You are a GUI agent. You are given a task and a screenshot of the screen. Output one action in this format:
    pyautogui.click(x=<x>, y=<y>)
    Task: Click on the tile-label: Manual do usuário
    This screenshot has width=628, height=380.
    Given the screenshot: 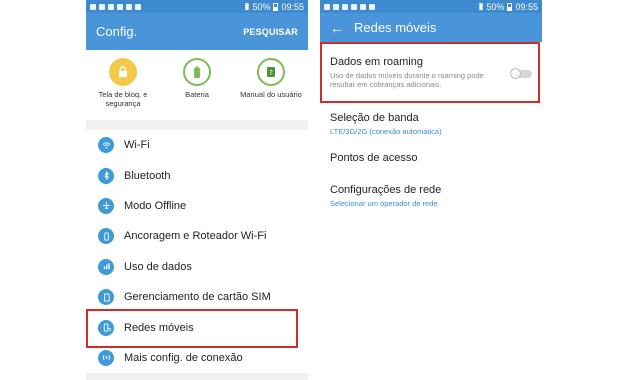 What is the action you would take?
    pyautogui.click(x=271, y=94)
    